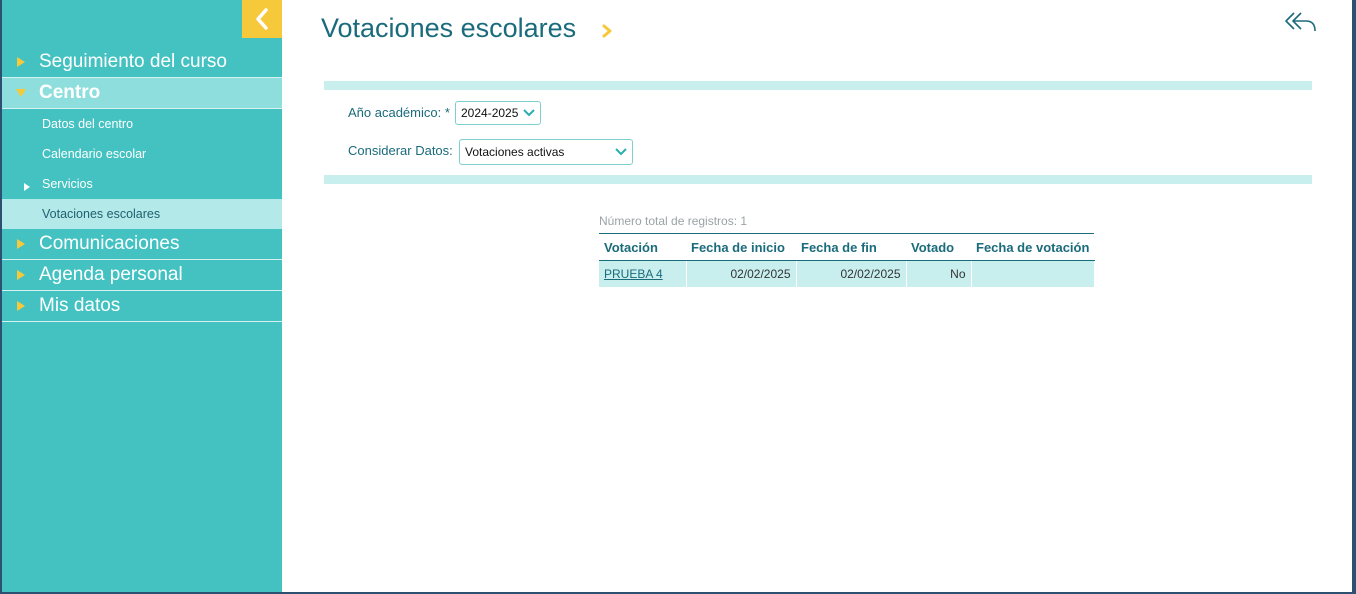 The image size is (1356, 594). I want to click on cell-votacion: PRUEBA 4, so click(643, 273).